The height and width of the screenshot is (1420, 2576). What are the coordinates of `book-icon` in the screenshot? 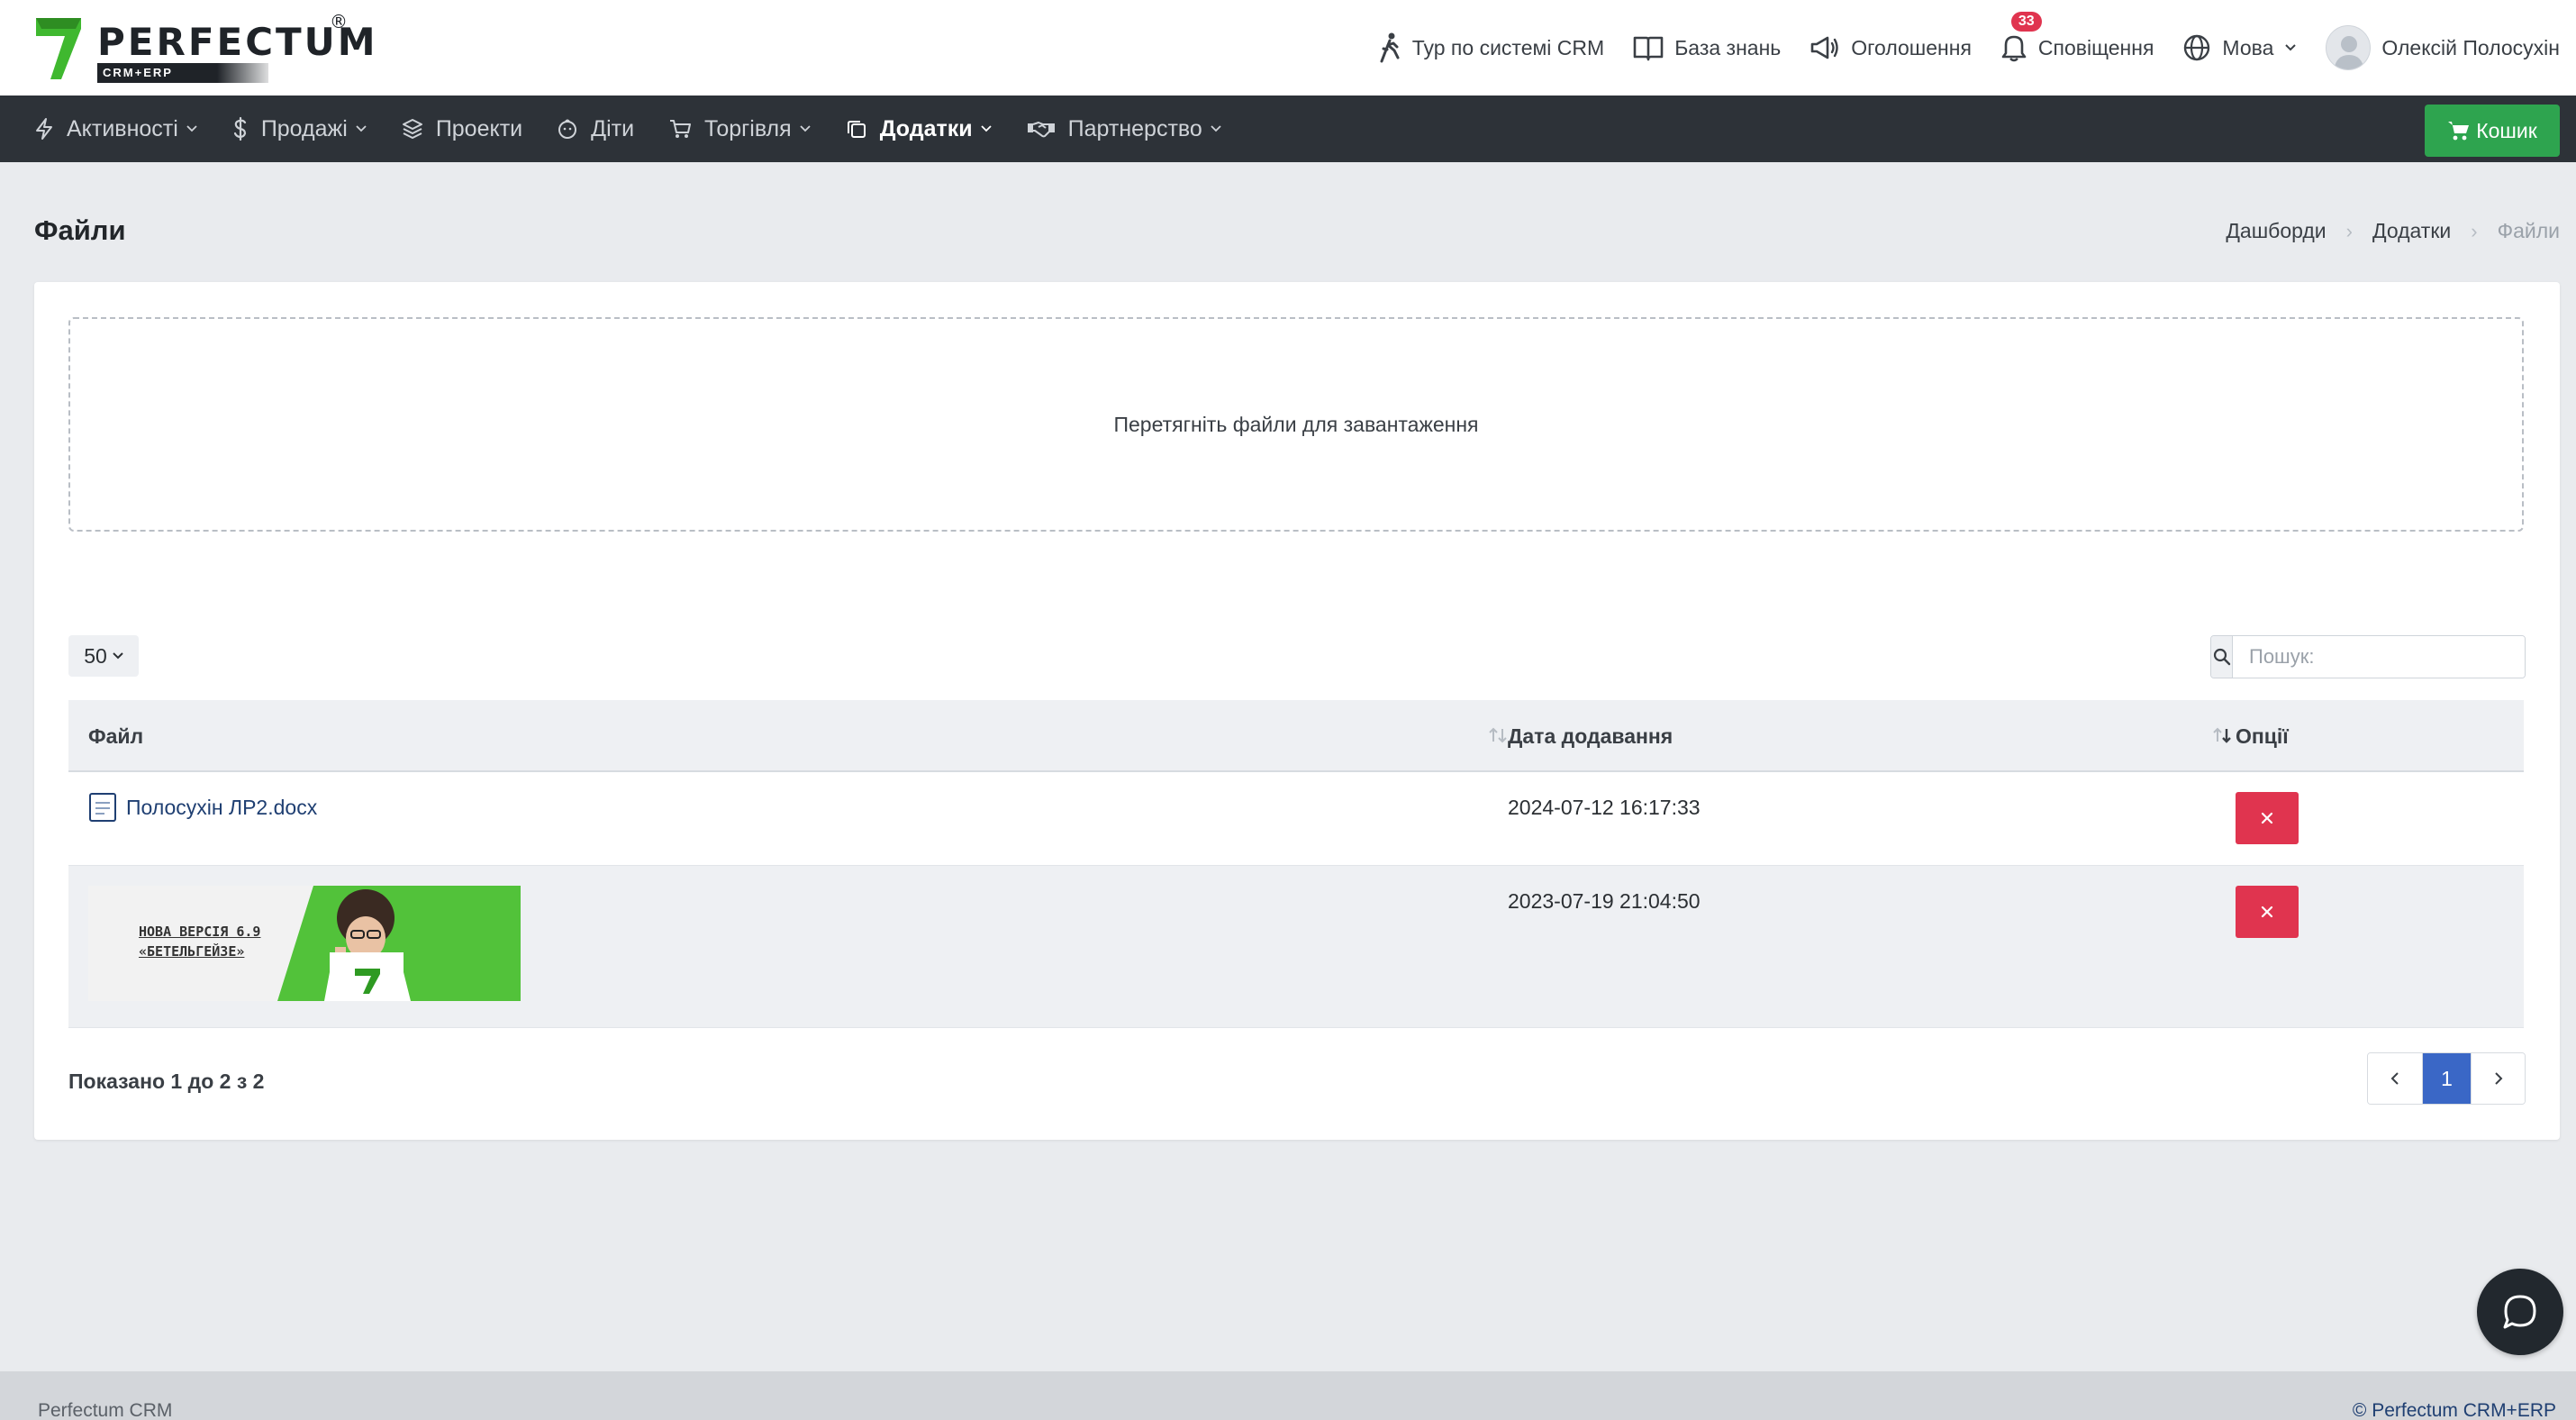 It's located at (1648, 48).